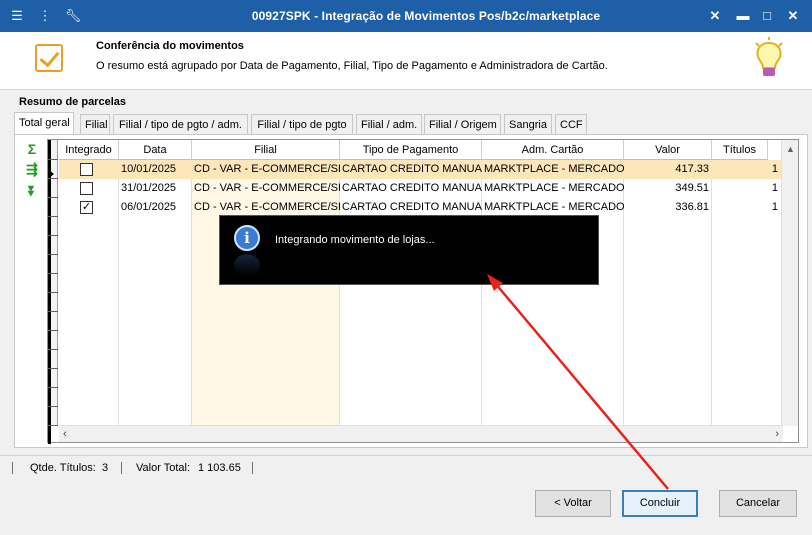 The width and height of the screenshot is (812, 535). What do you see at coordinates (63, 468) in the screenshot?
I see `qtde-titulos-label: Qtde. Títulos:` at bounding box center [63, 468].